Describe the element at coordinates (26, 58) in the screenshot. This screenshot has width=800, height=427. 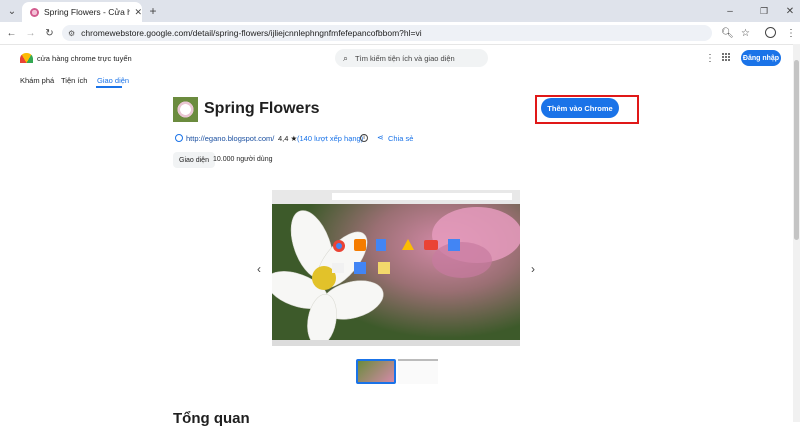
I see `store-logo-icon` at that location.